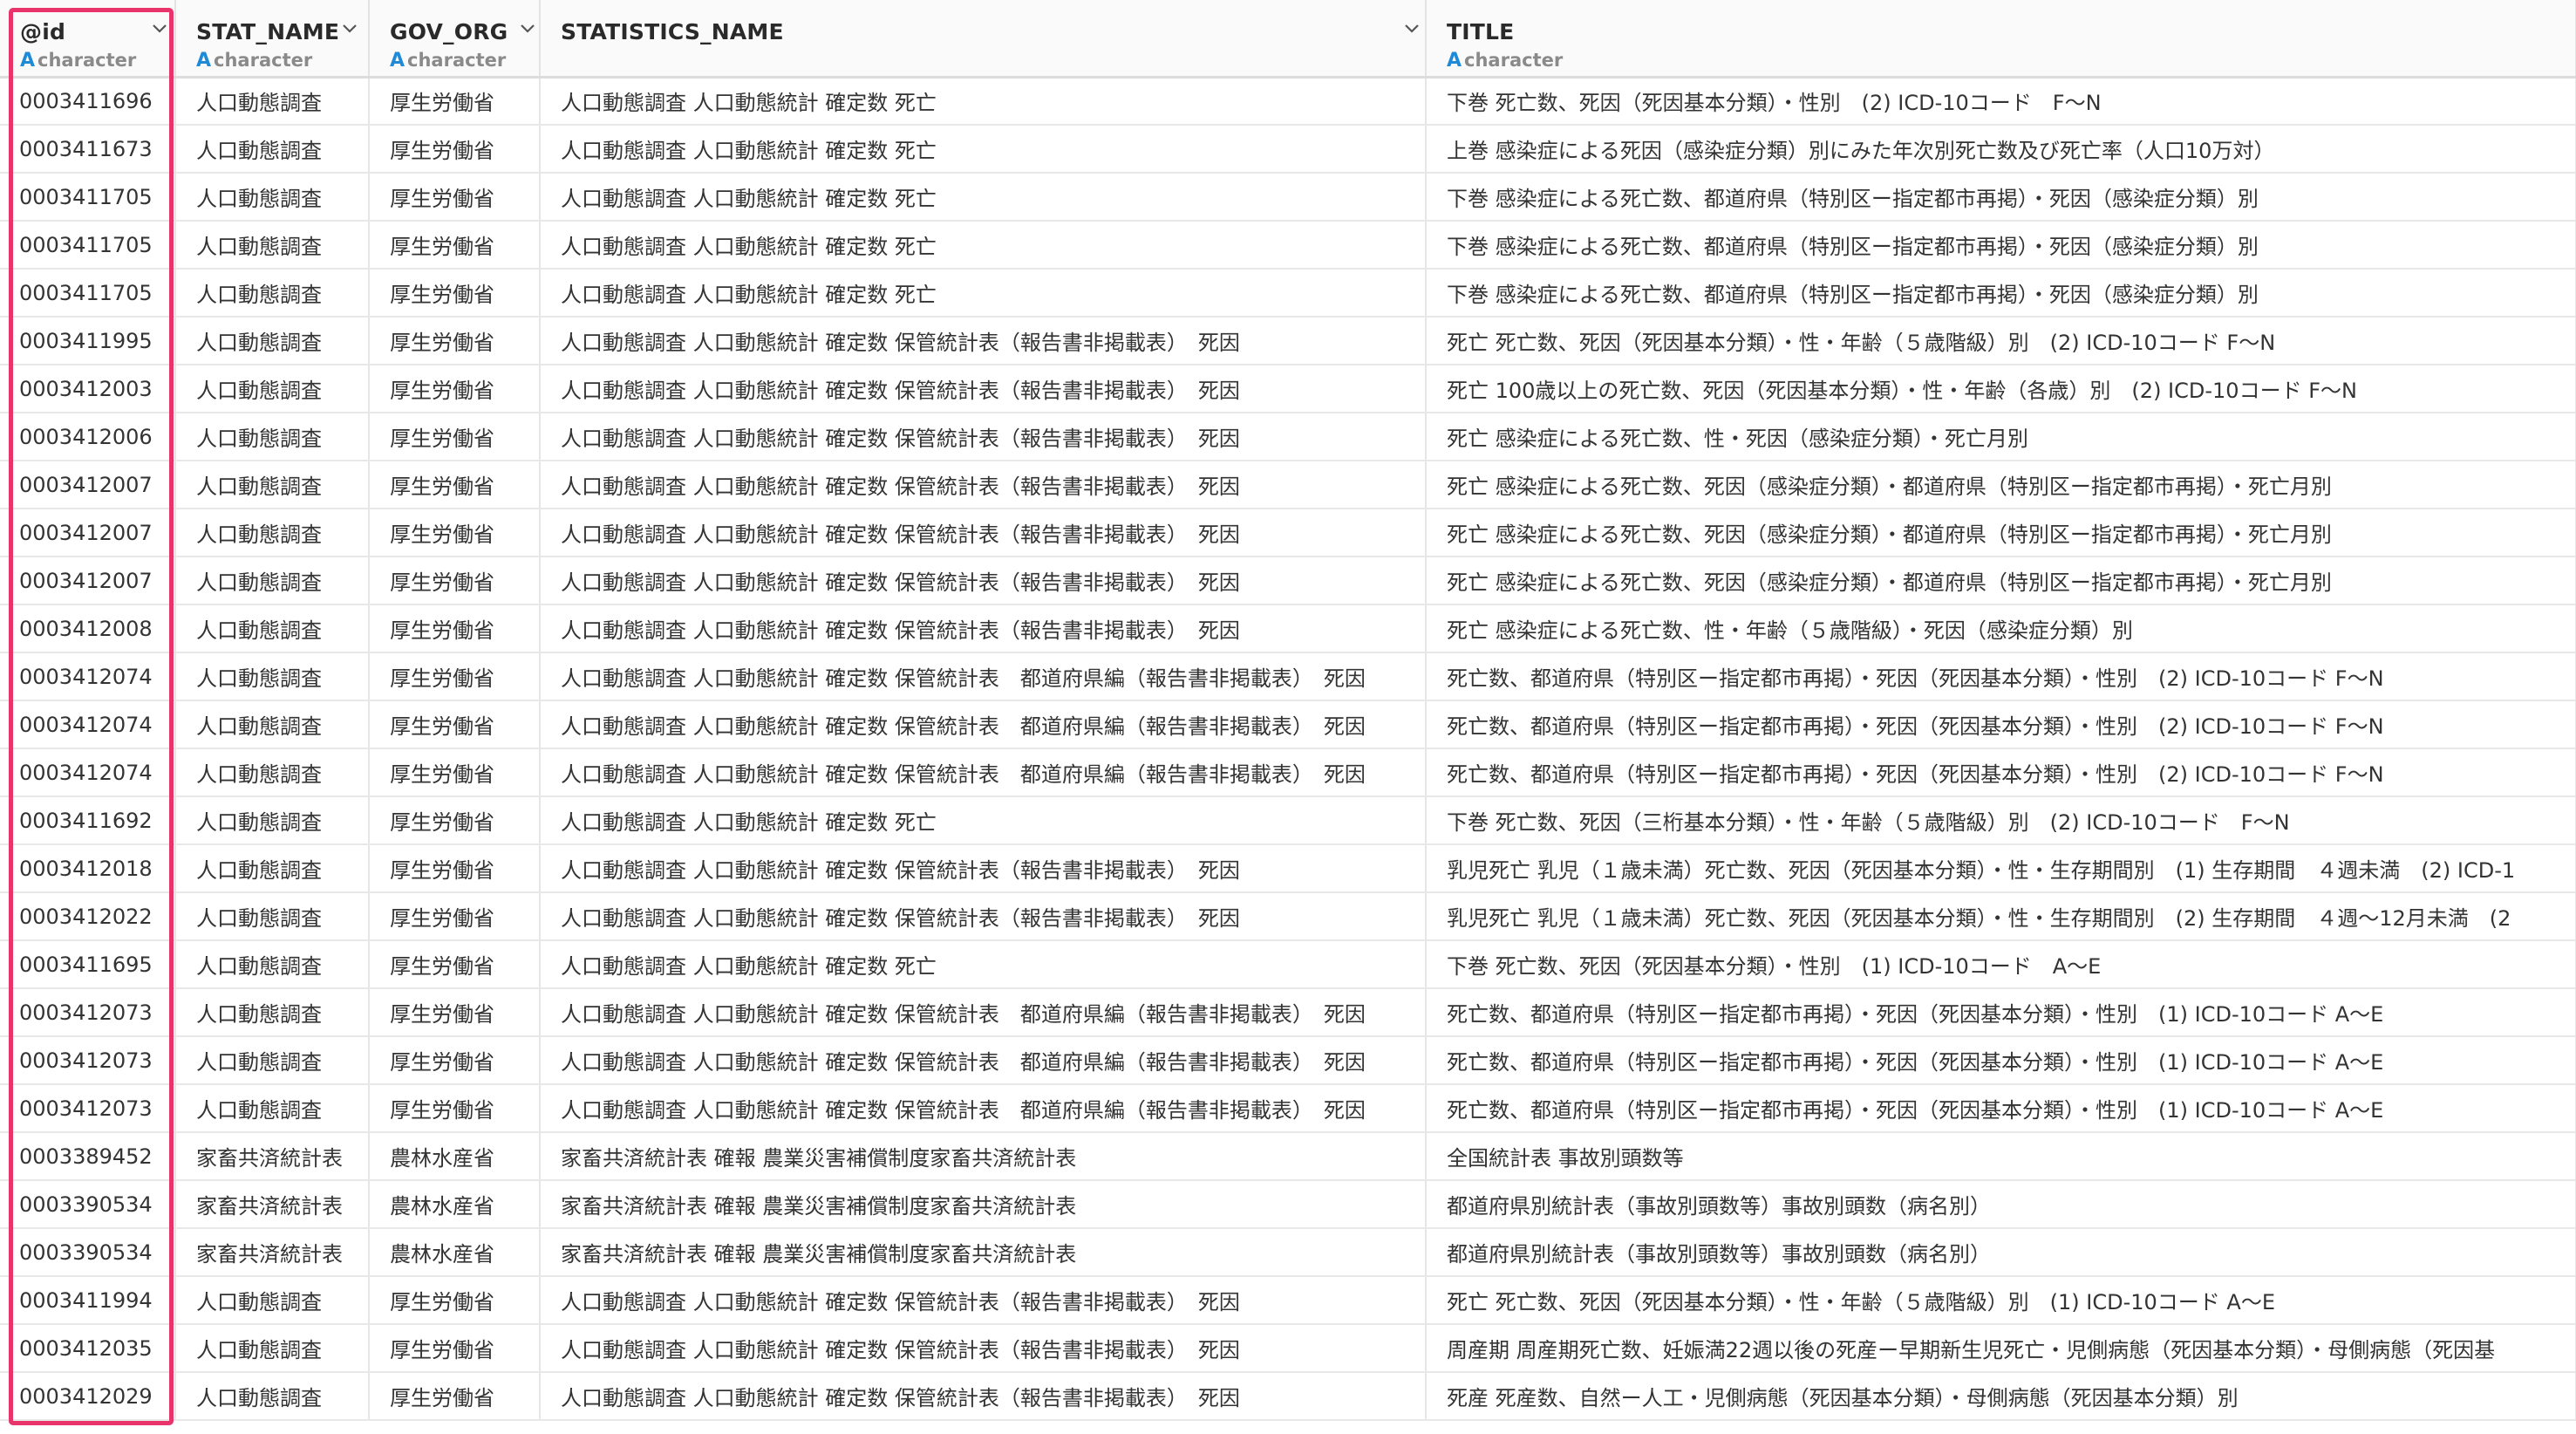  Describe the element at coordinates (88, 245) in the screenshot. I see `cell-id: 0003411705` at that location.